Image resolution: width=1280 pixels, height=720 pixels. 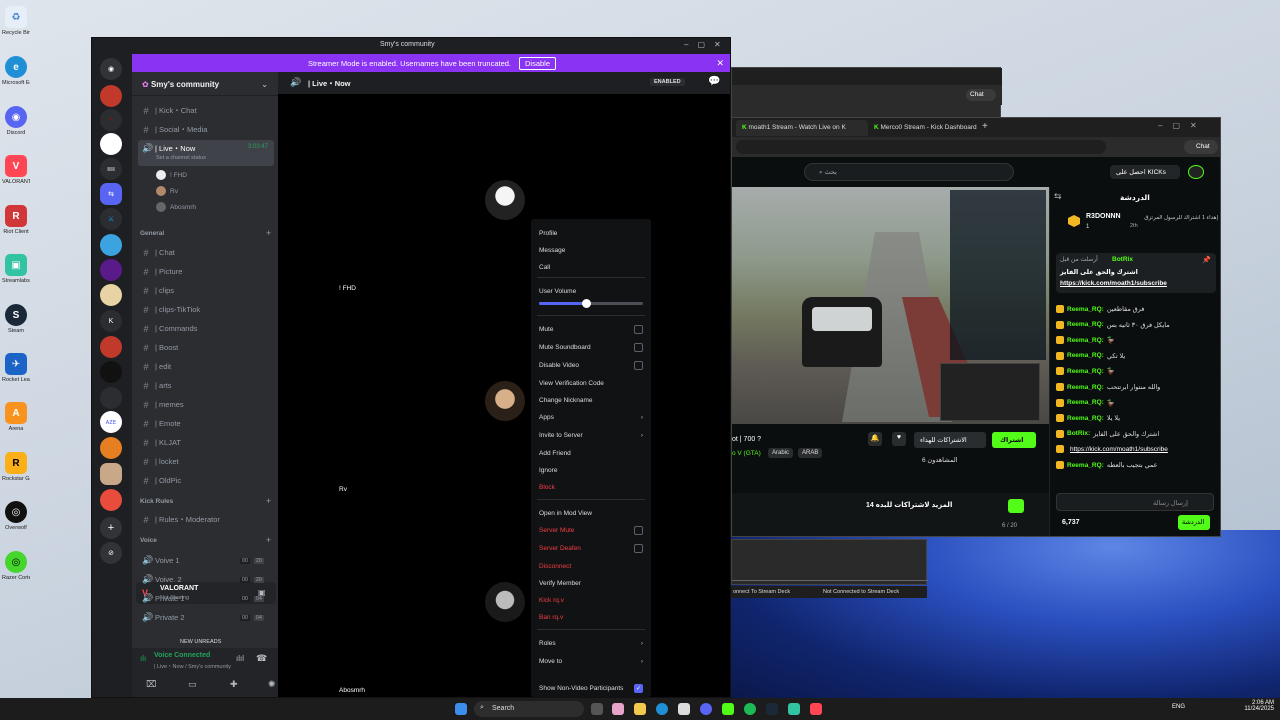 I want to click on menu-profile: Profile, so click(x=591, y=233).